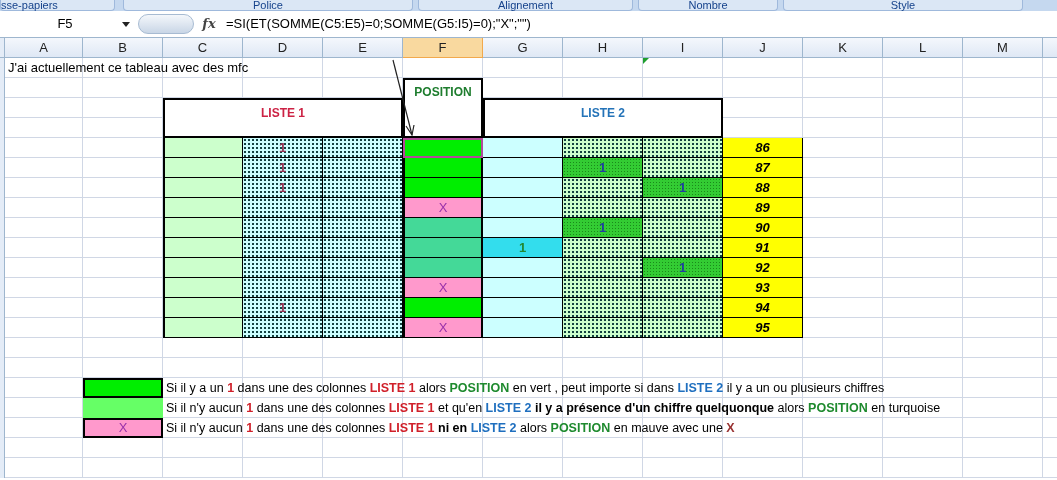  What do you see at coordinates (128, 68) in the screenshot?
I see `intro-text: J'ai actuellement ce tableau avec des mfc` at bounding box center [128, 68].